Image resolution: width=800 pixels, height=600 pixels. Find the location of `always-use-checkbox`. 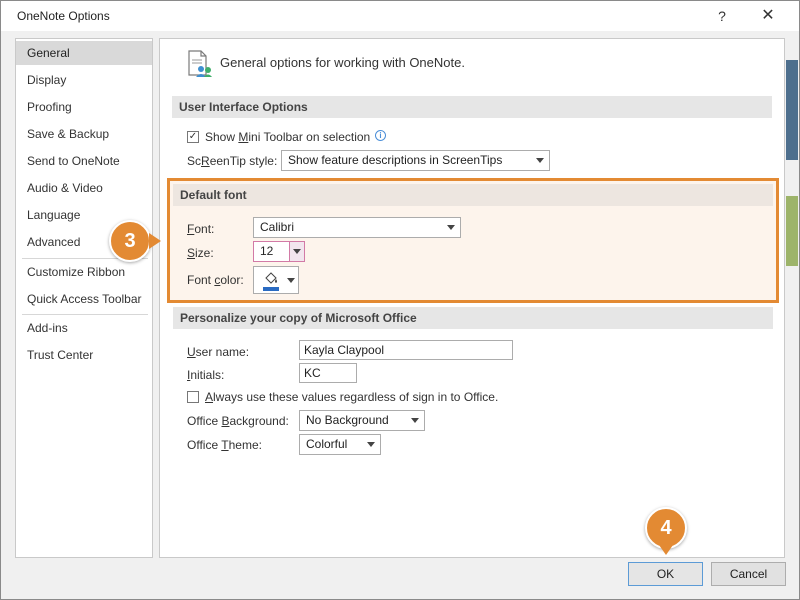

always-use-checkbox is located at coordinates (193, 397).